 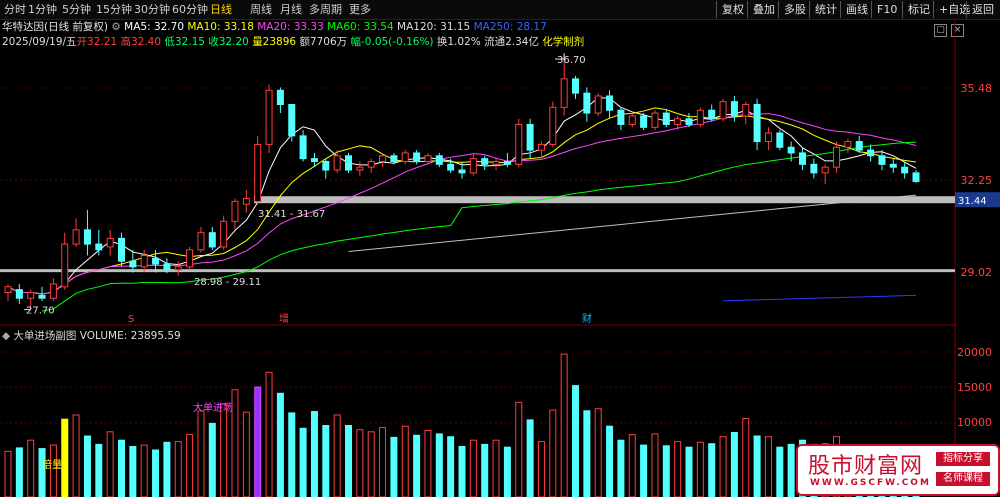 I want to click on amount-value: 额7706万, so click(x=323, y=42).